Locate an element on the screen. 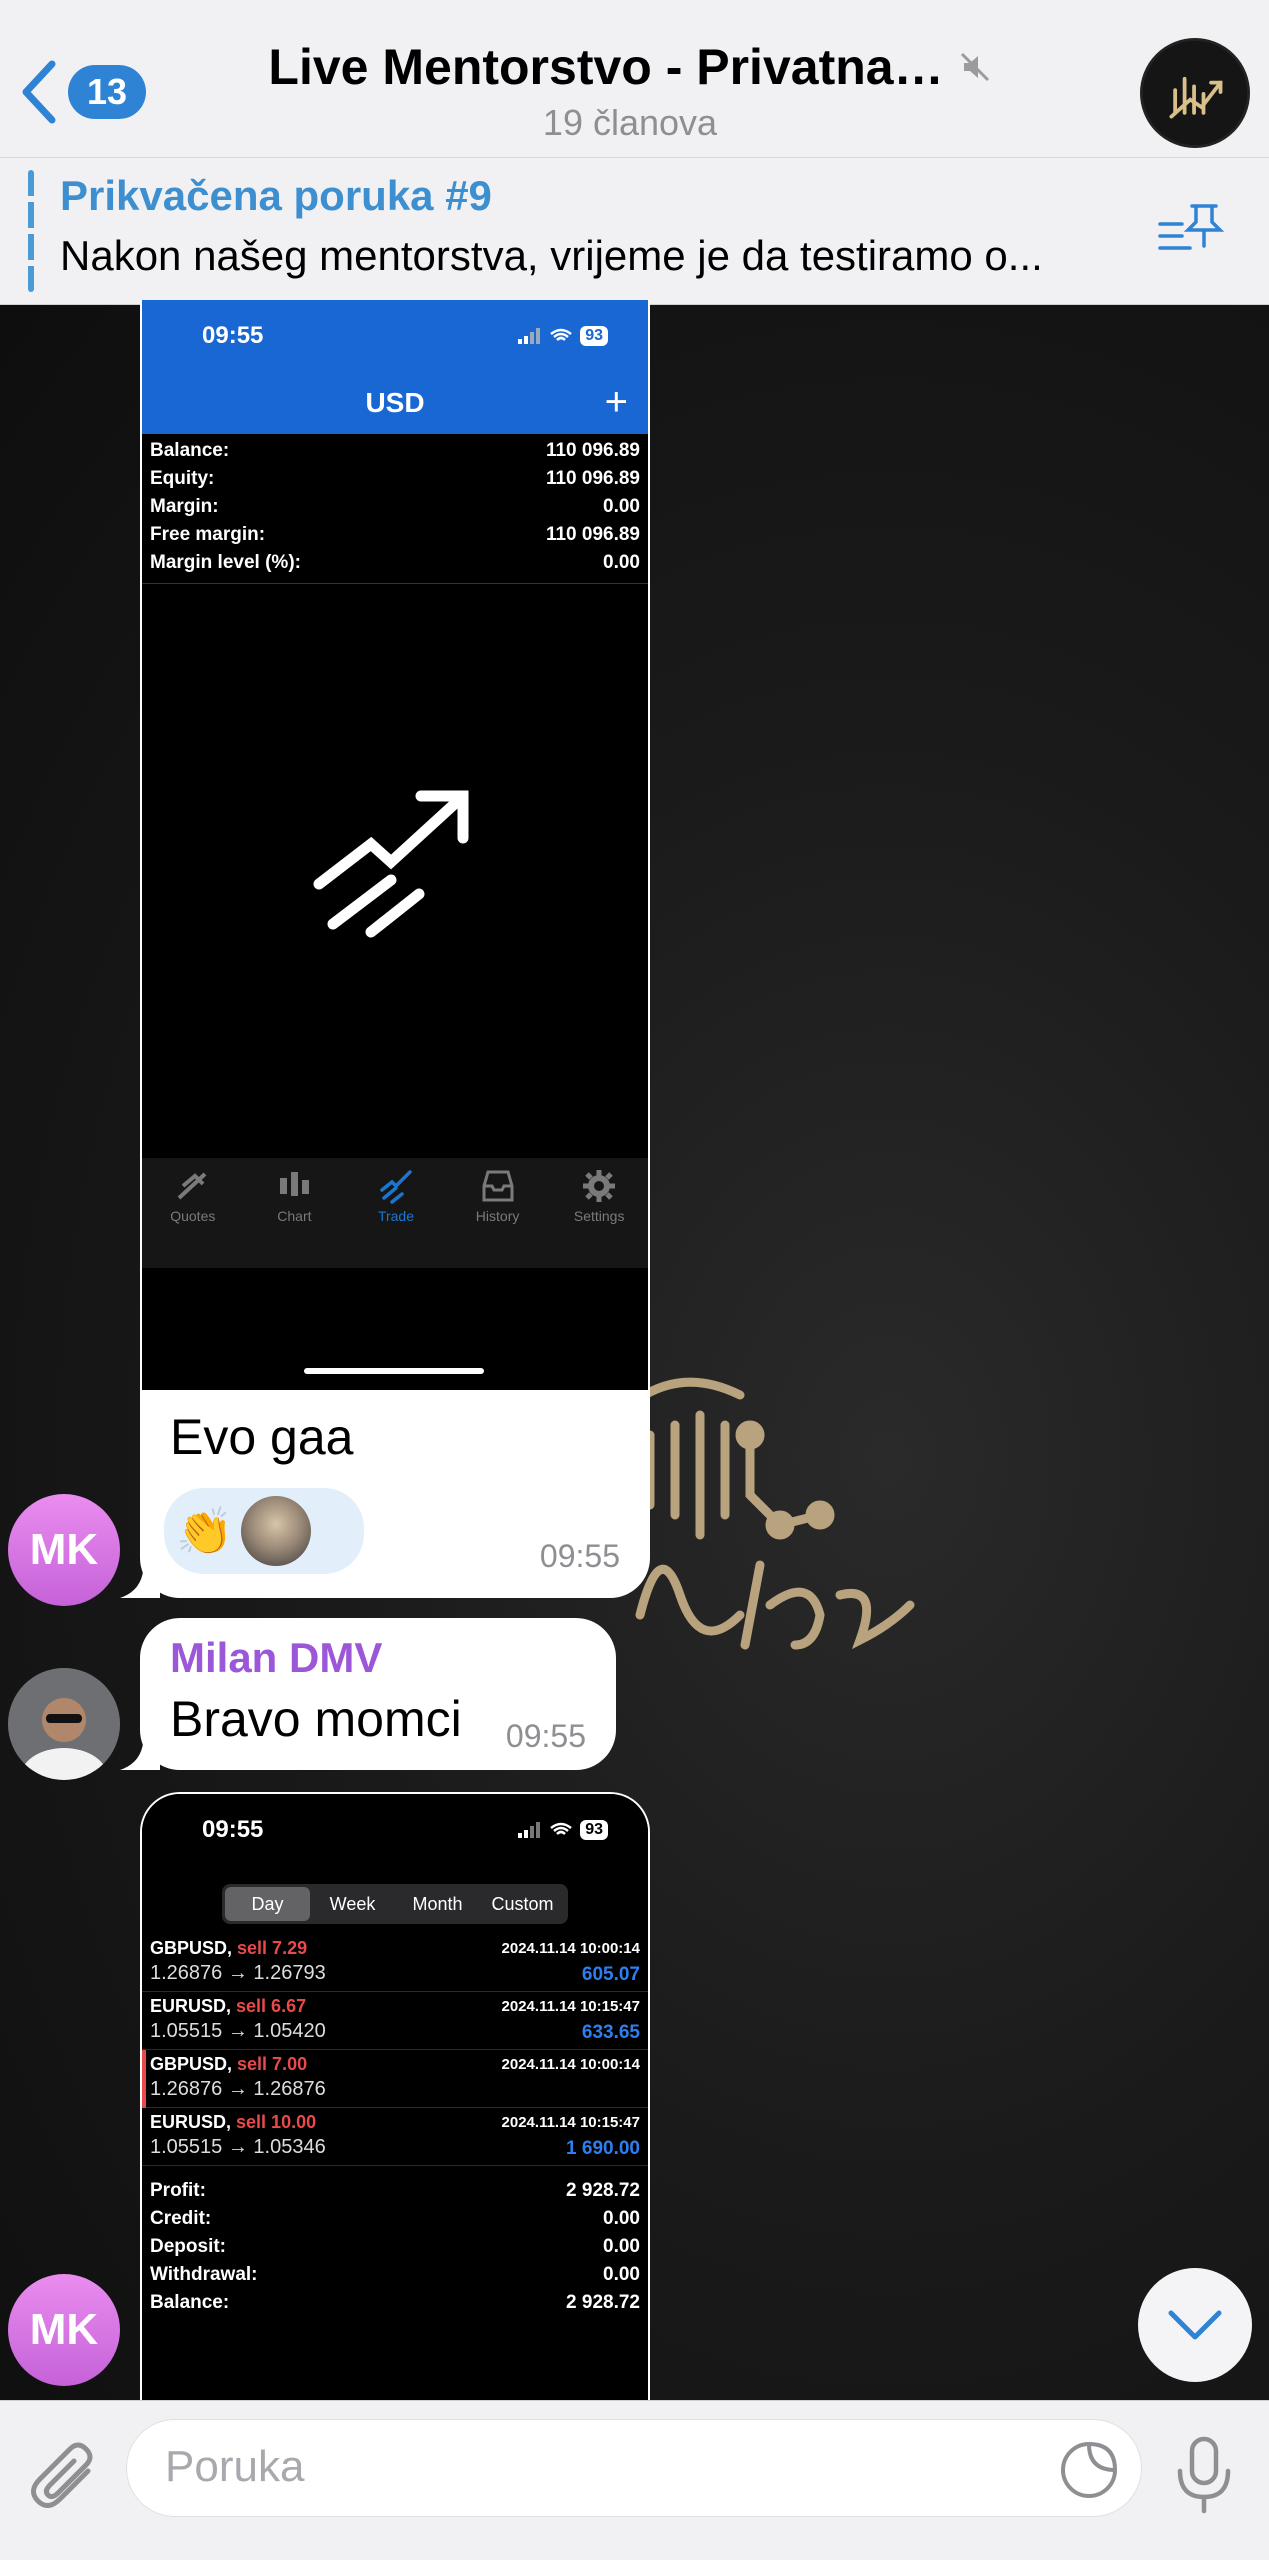 The image size is (1269, 2560). summary-row: Credit: 0.00 is located at coordinates (395, 2222).